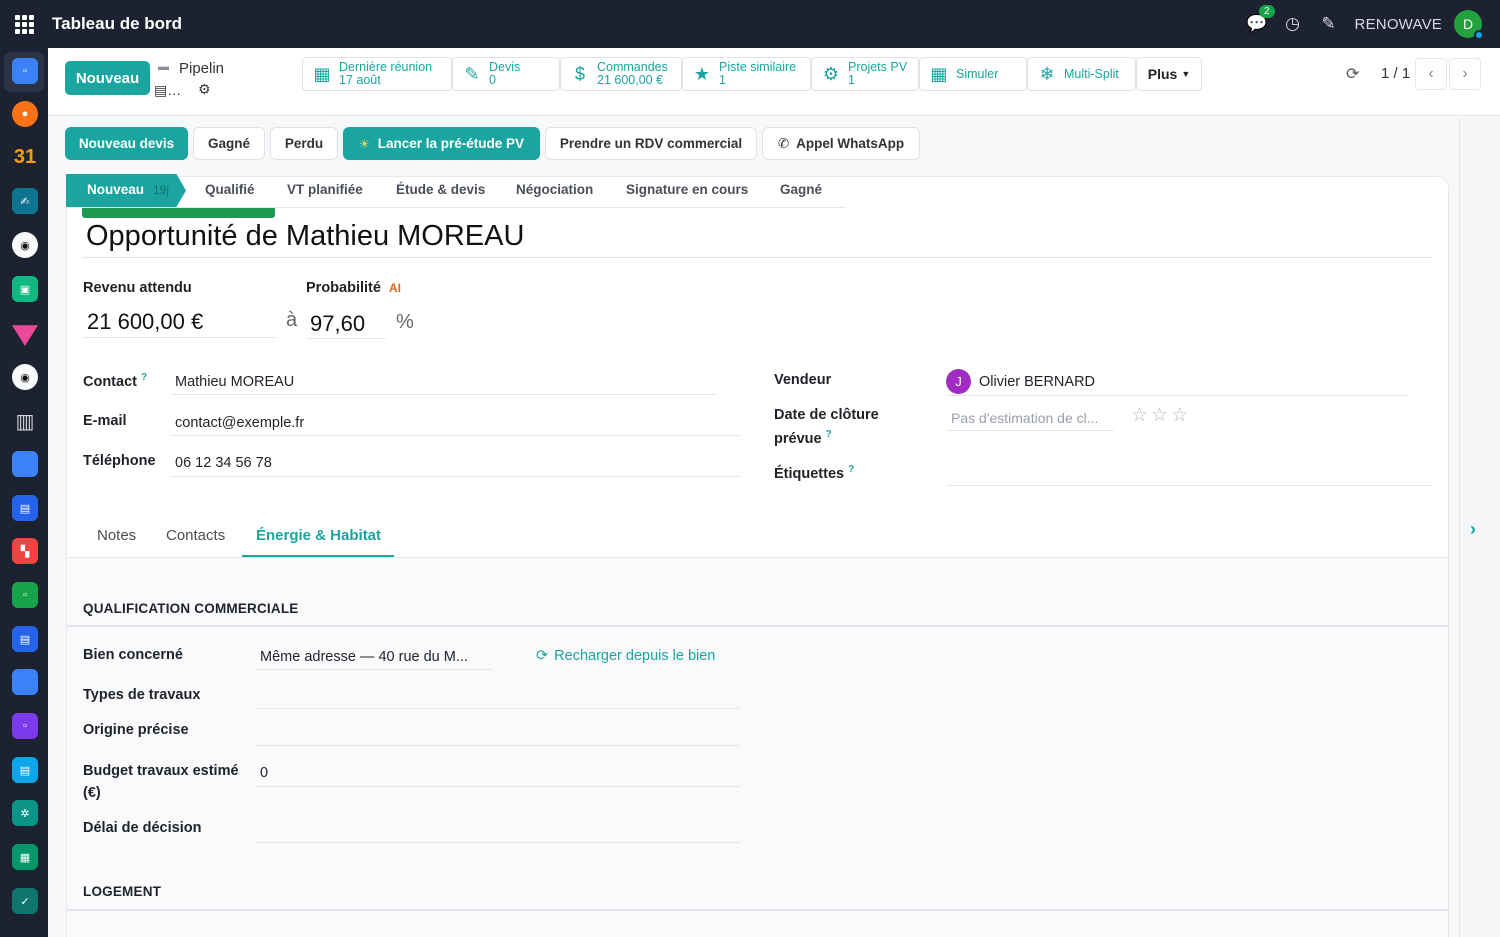 The width and height of the screenshot is (1500, 937). I want to click on whatsapp-call-button: ✆ Appel WhatsApp, so click(841, 143).